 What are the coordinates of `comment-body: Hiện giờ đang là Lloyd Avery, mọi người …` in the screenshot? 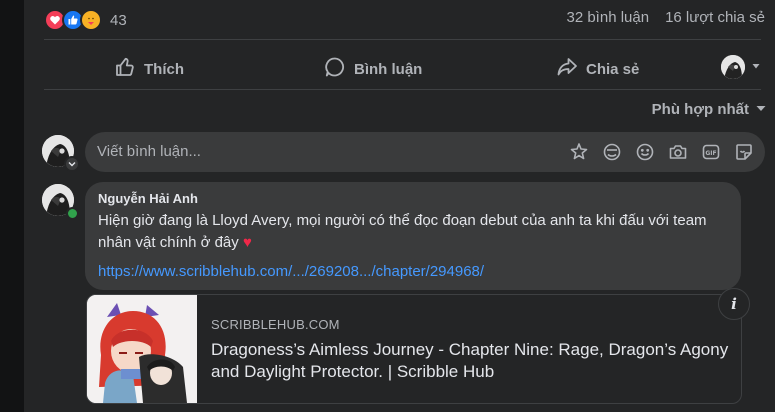 It's located at (402, 231).